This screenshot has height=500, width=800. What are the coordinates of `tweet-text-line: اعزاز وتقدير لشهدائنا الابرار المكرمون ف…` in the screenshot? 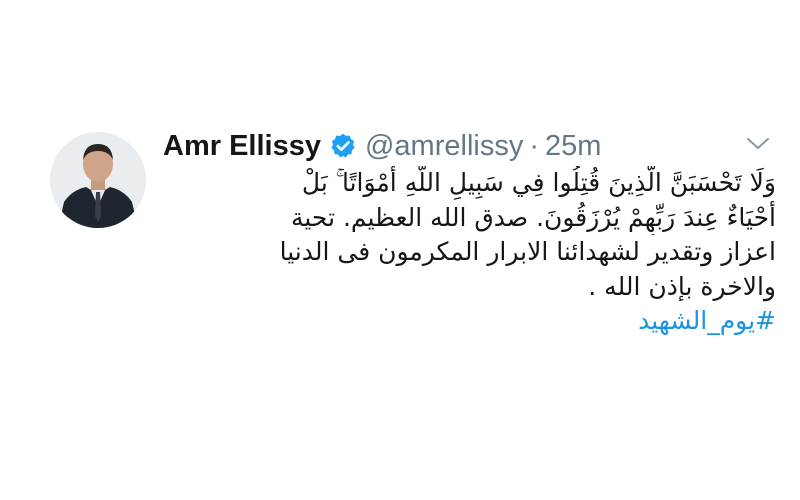 It's located at (527, 251).